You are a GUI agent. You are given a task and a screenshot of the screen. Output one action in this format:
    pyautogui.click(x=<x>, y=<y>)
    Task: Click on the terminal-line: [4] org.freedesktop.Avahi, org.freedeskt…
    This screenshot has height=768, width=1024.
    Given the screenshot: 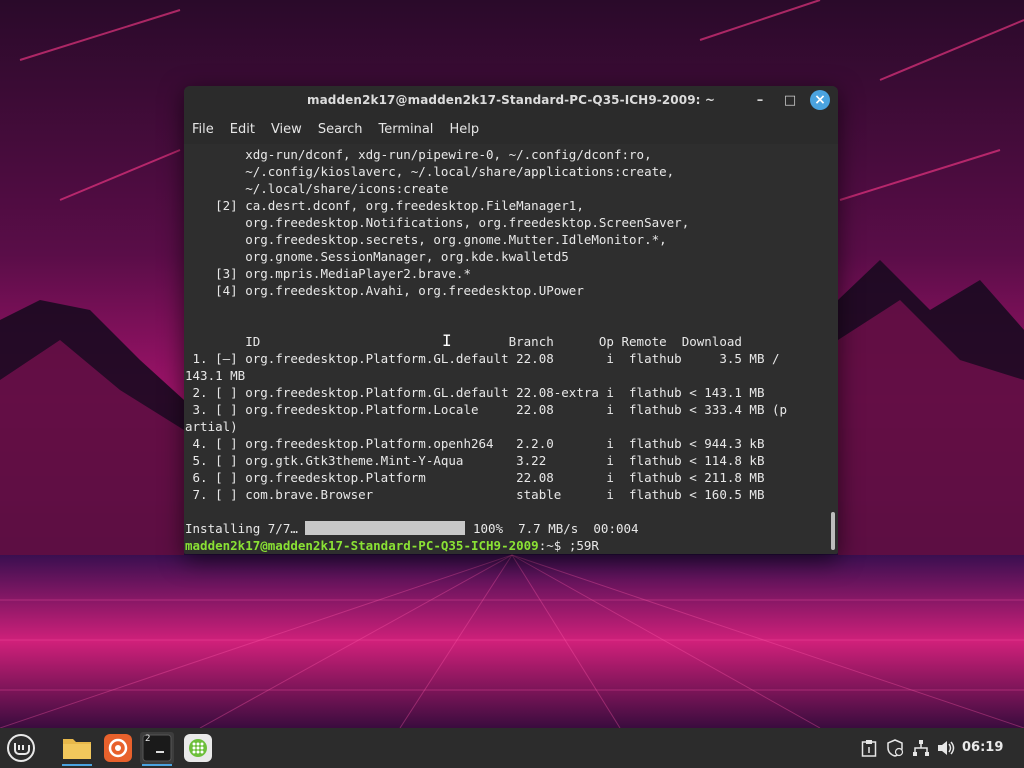 What is the action you would take?
    pyautogui.click(x=384, y=290)
    